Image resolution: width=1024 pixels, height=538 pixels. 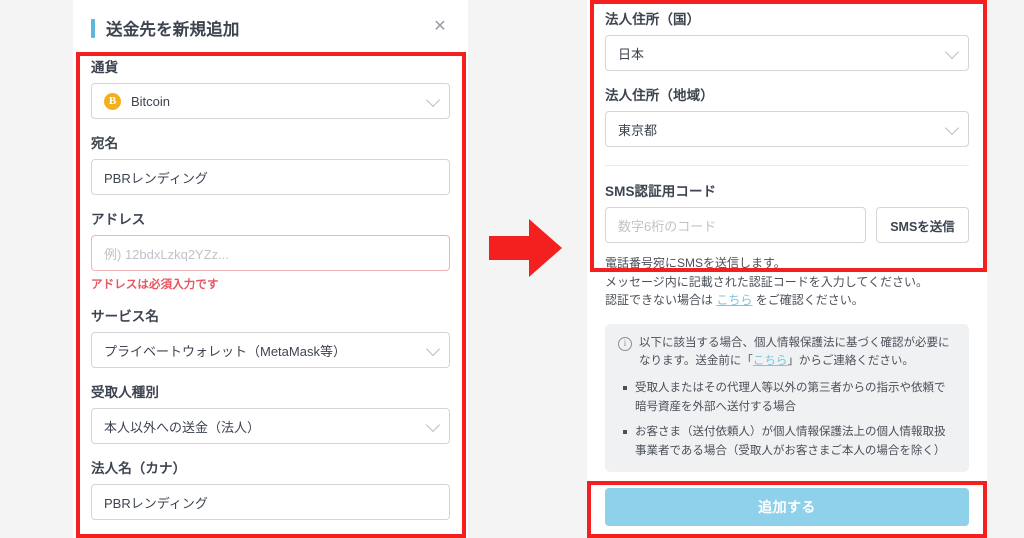 I want to click on field-recipient-type: 受取人種別 本人以外への送金（法人）, so click(x=270, y=412).